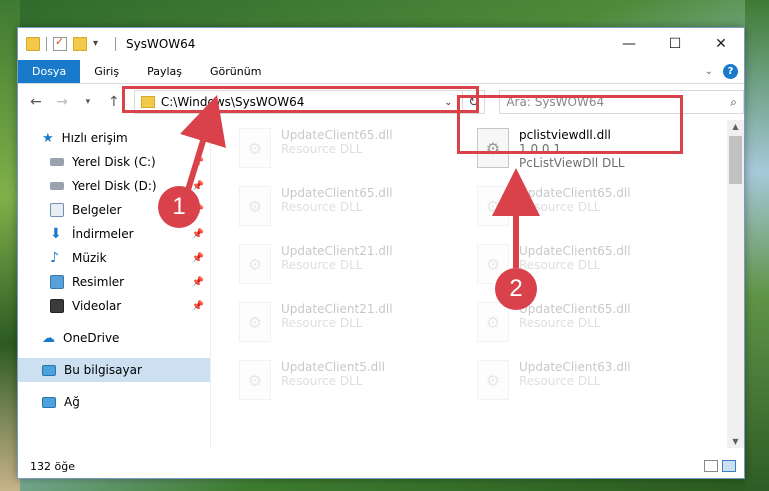 The width and height of the screenshot is (769, 491). What do you see at coordinates (52, 466) in the screenshot?
I see `item-count: 132 öğe` at bounding box center [52, 466].